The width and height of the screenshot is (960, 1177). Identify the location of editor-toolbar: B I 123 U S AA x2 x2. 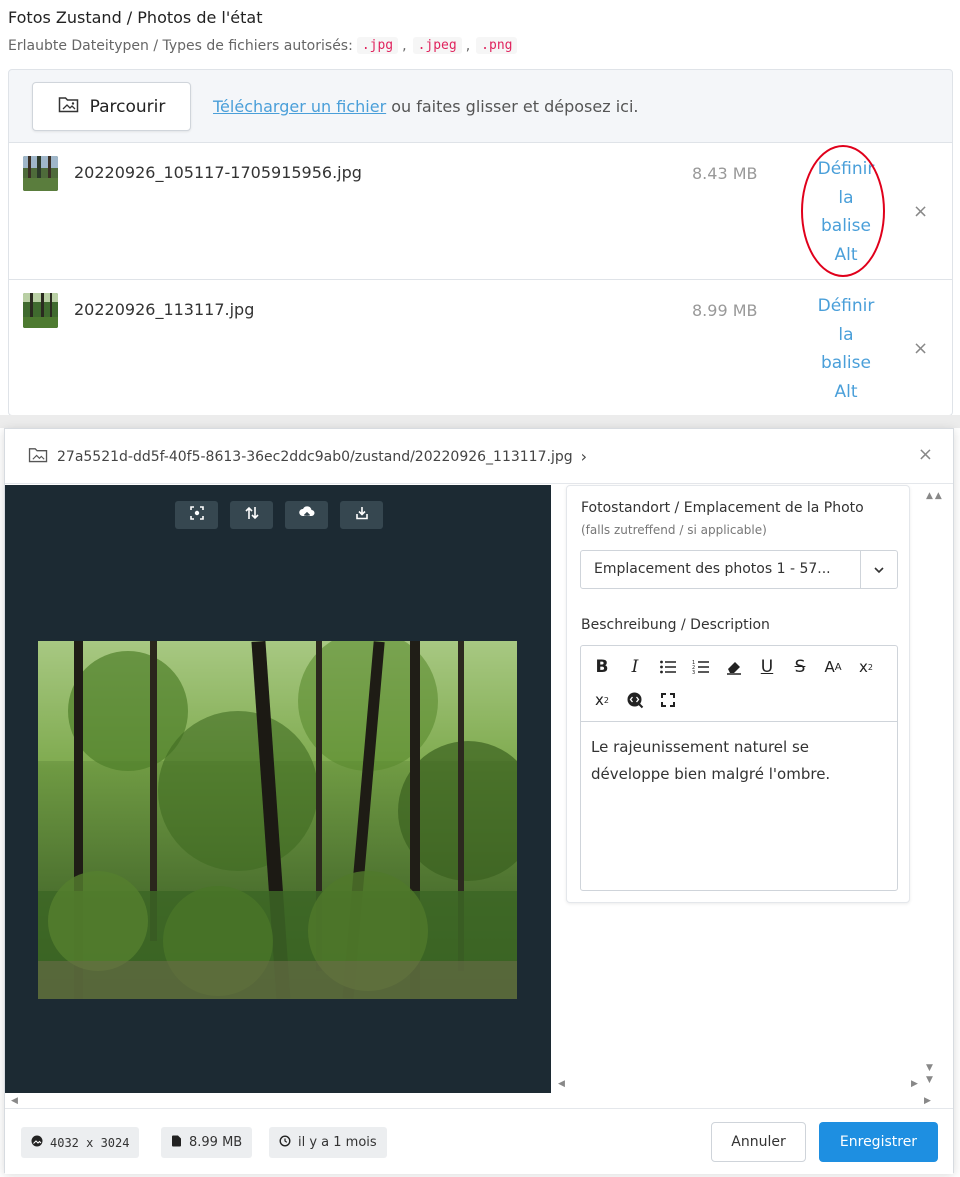
(739, 684).